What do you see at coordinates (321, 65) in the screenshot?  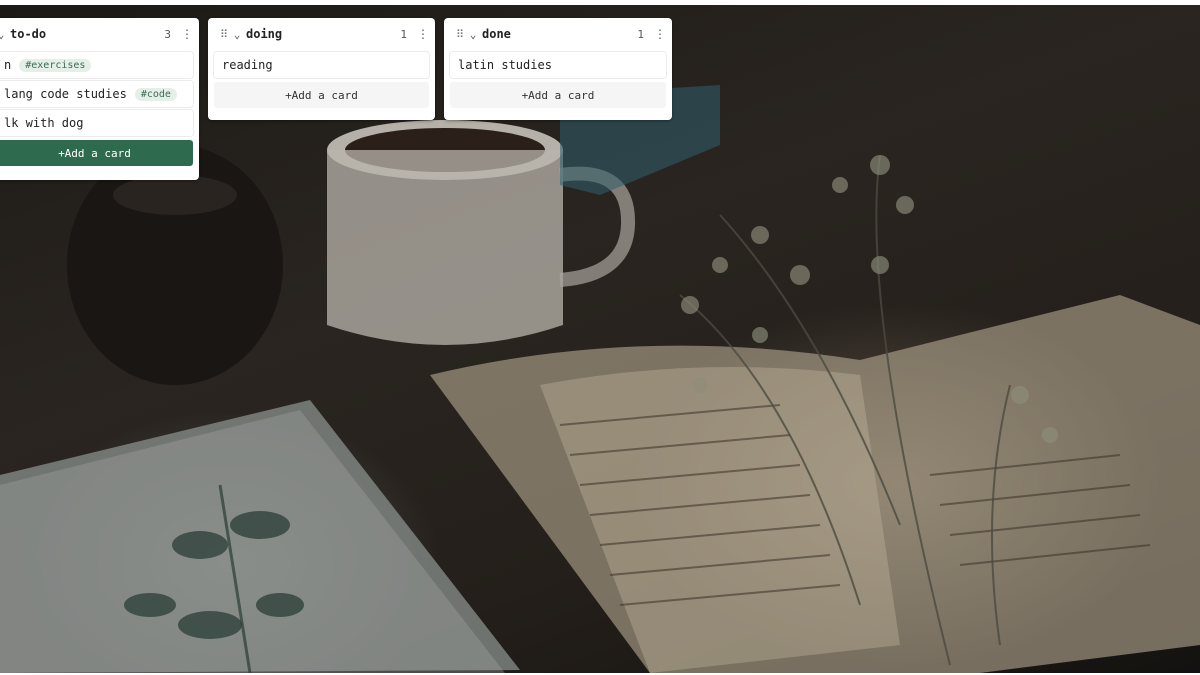 I see `card: reading` at bounding box center [321, 65].